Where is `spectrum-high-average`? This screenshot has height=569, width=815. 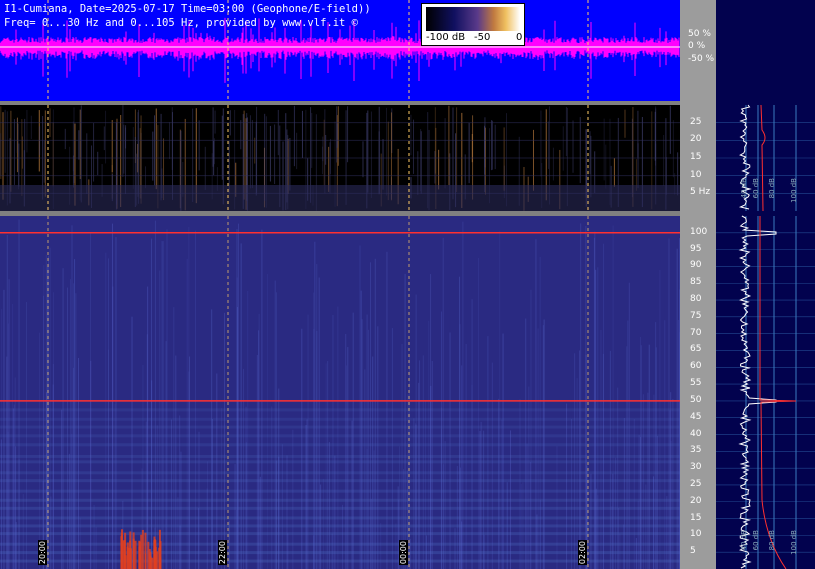 spectrum-high-average is located at coordinates (778, 392).